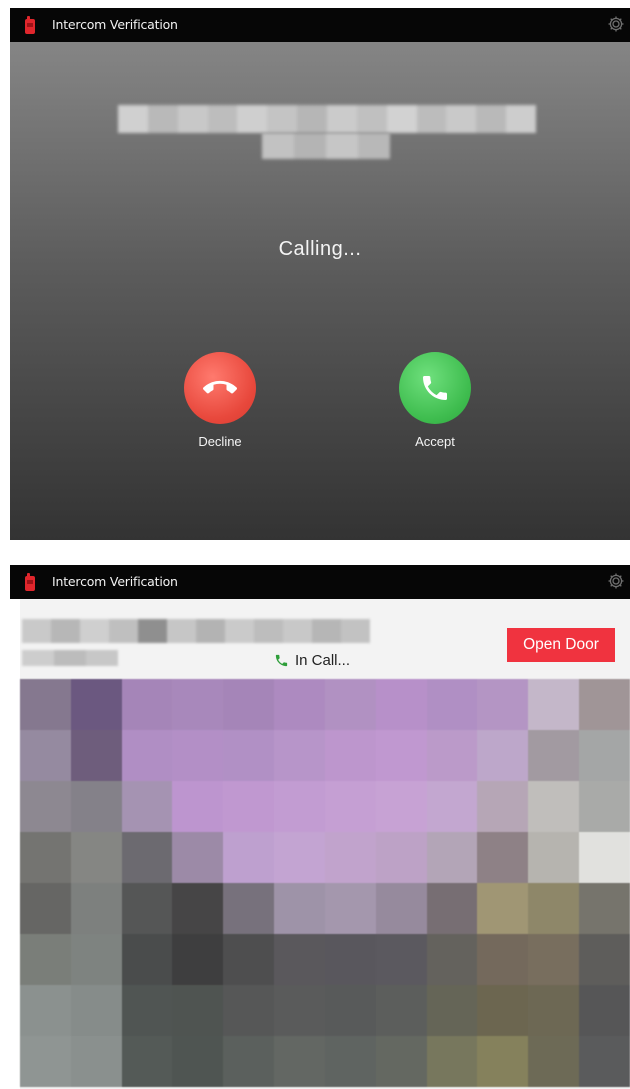  Describe the element at coordinates (326, 146) in the screenshot. I see `caller-detail-obscured` at that location.